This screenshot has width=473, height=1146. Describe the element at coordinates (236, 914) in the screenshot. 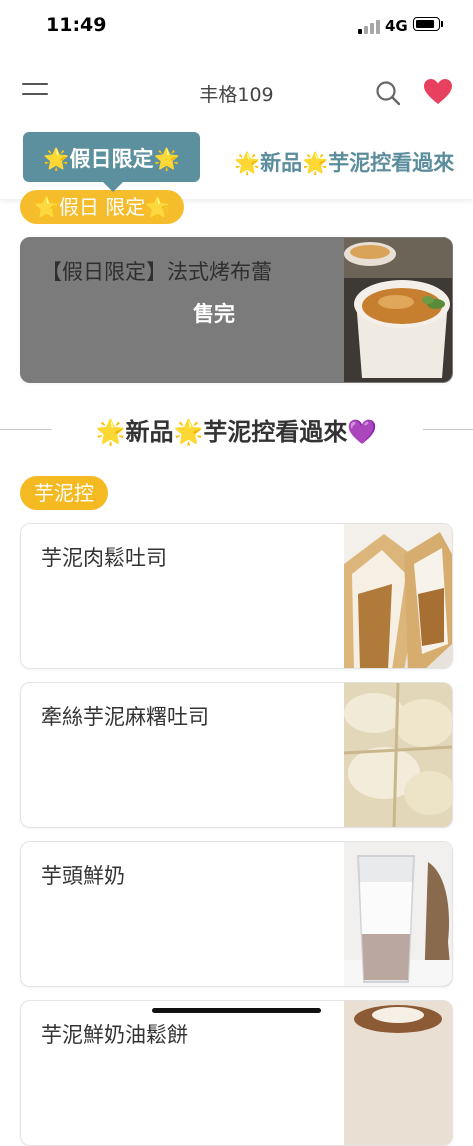

I see `menu-item-card: 芋頭鮮奶` at that location.